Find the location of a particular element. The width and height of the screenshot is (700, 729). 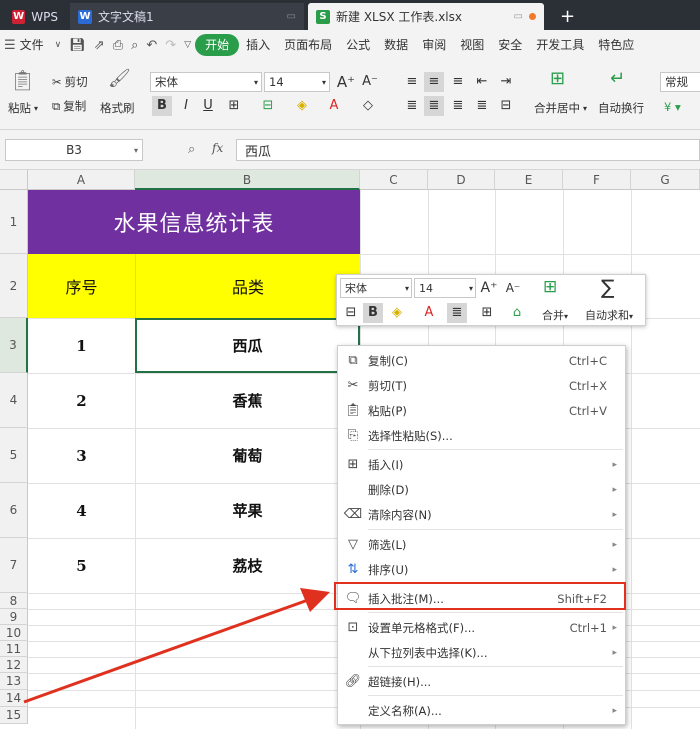

save-icon: 💾︎ is located at coordinates (77, 45).